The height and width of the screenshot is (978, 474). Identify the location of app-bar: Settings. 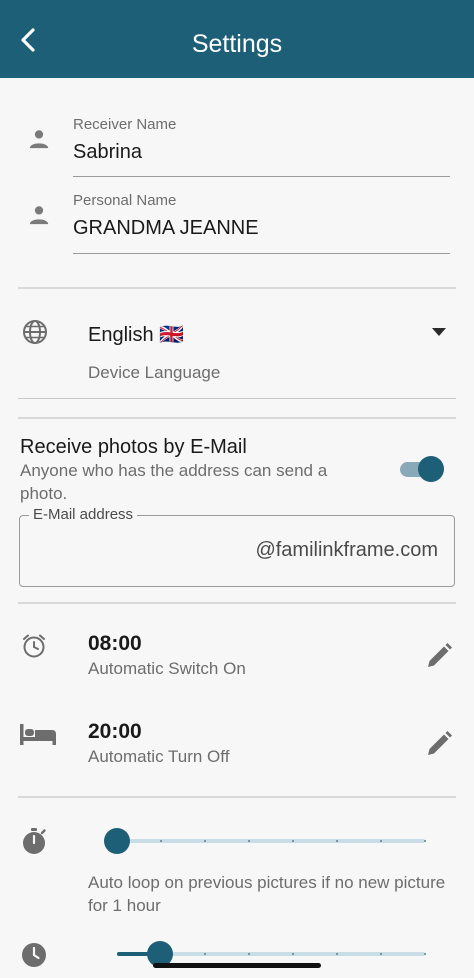
(237, 39).